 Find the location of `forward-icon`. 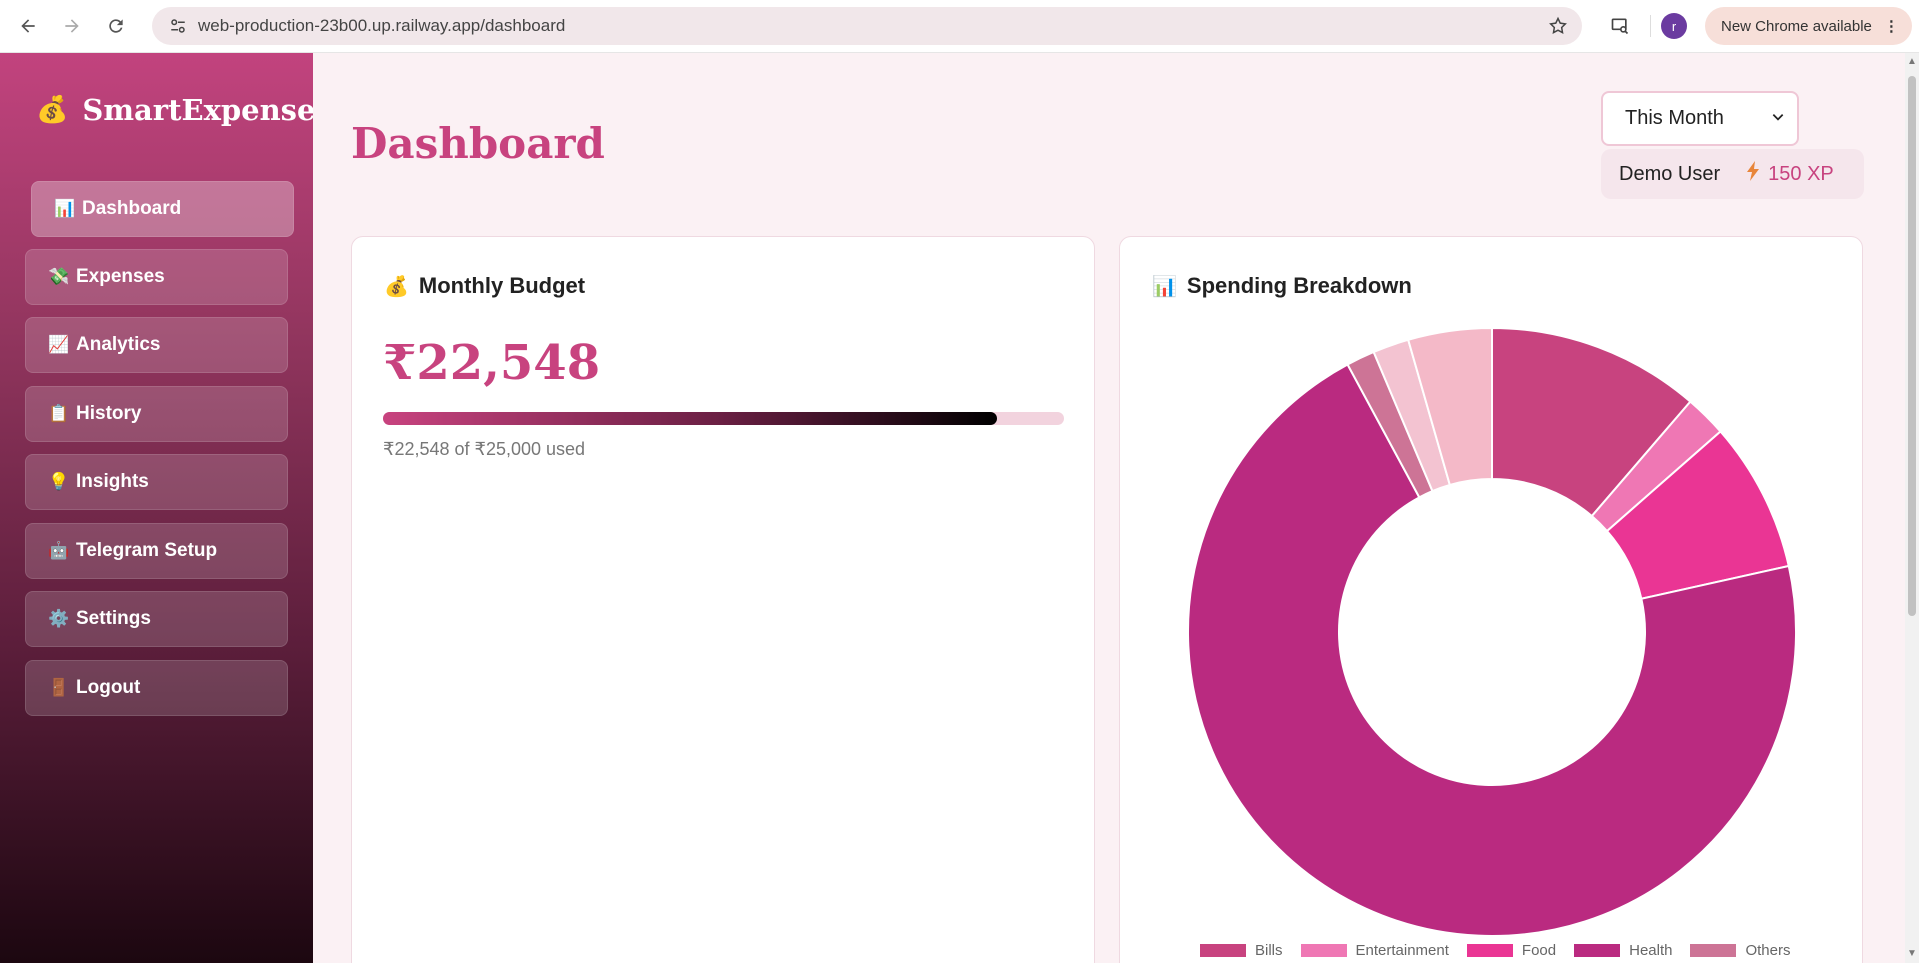

forward-icon is located at coordinates (72, 26).